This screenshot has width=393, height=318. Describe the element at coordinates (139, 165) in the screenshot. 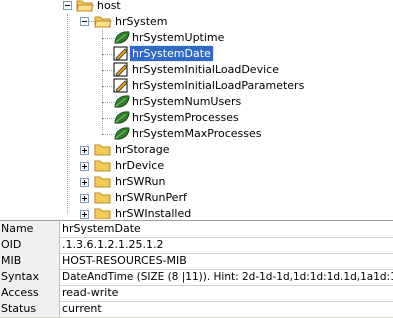

I see `tree-node-label: hrDevice` at that location.